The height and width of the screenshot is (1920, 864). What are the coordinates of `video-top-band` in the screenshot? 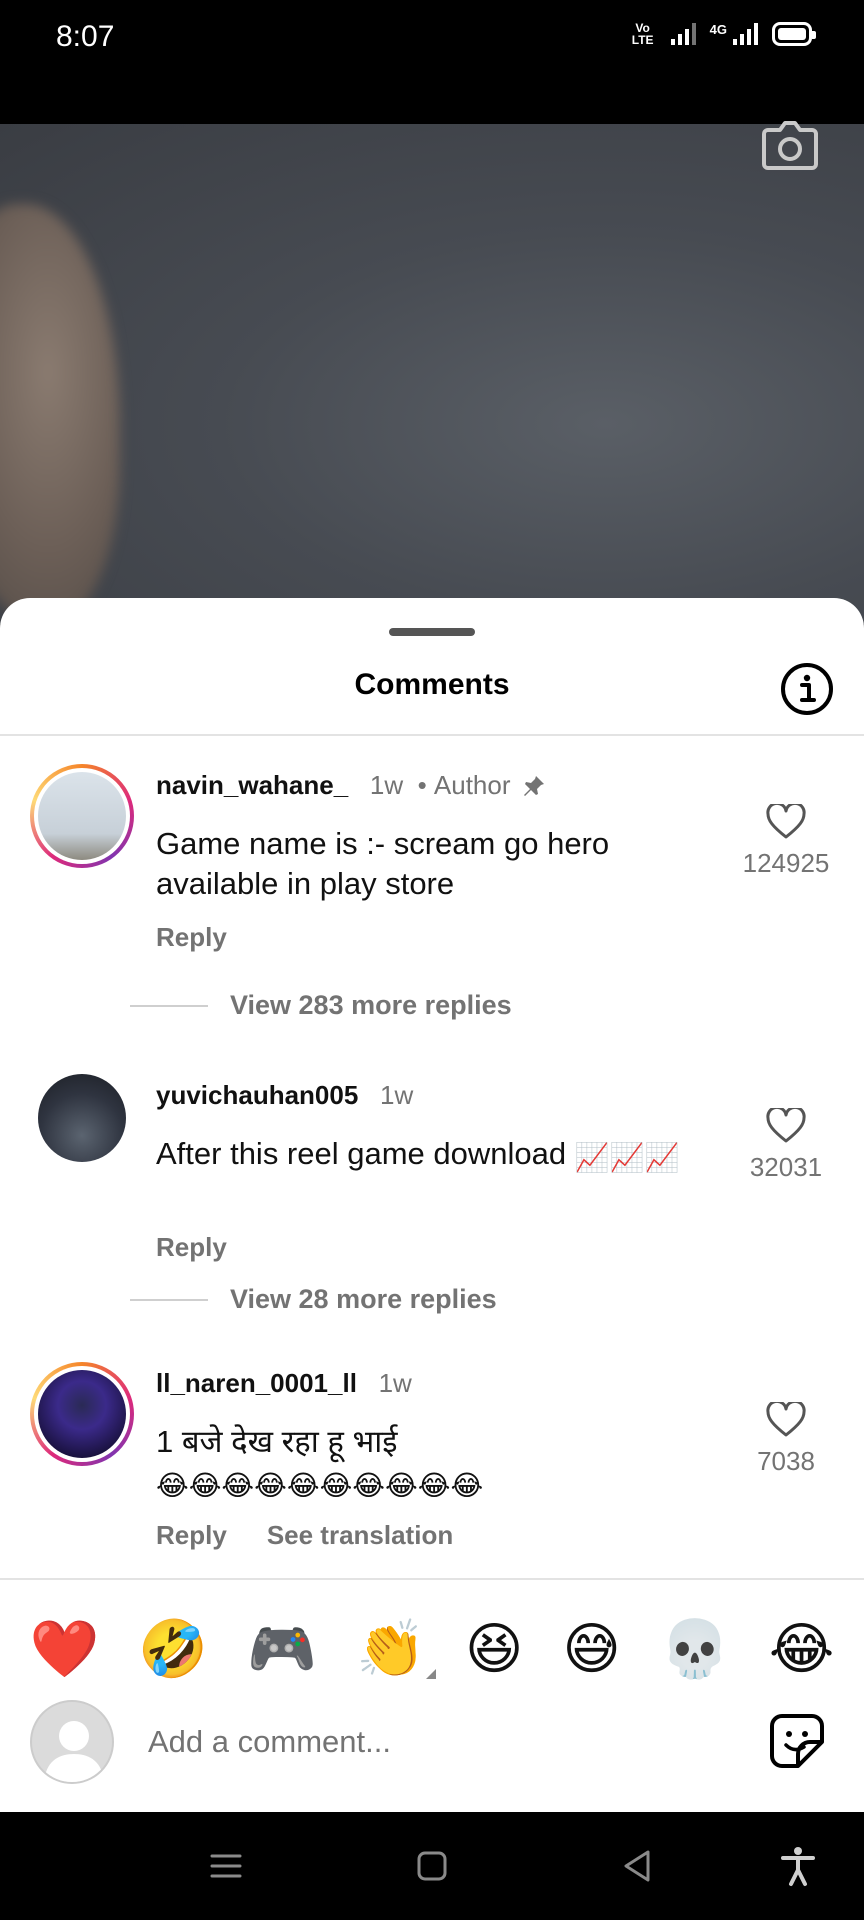 It's located at (432, 100).